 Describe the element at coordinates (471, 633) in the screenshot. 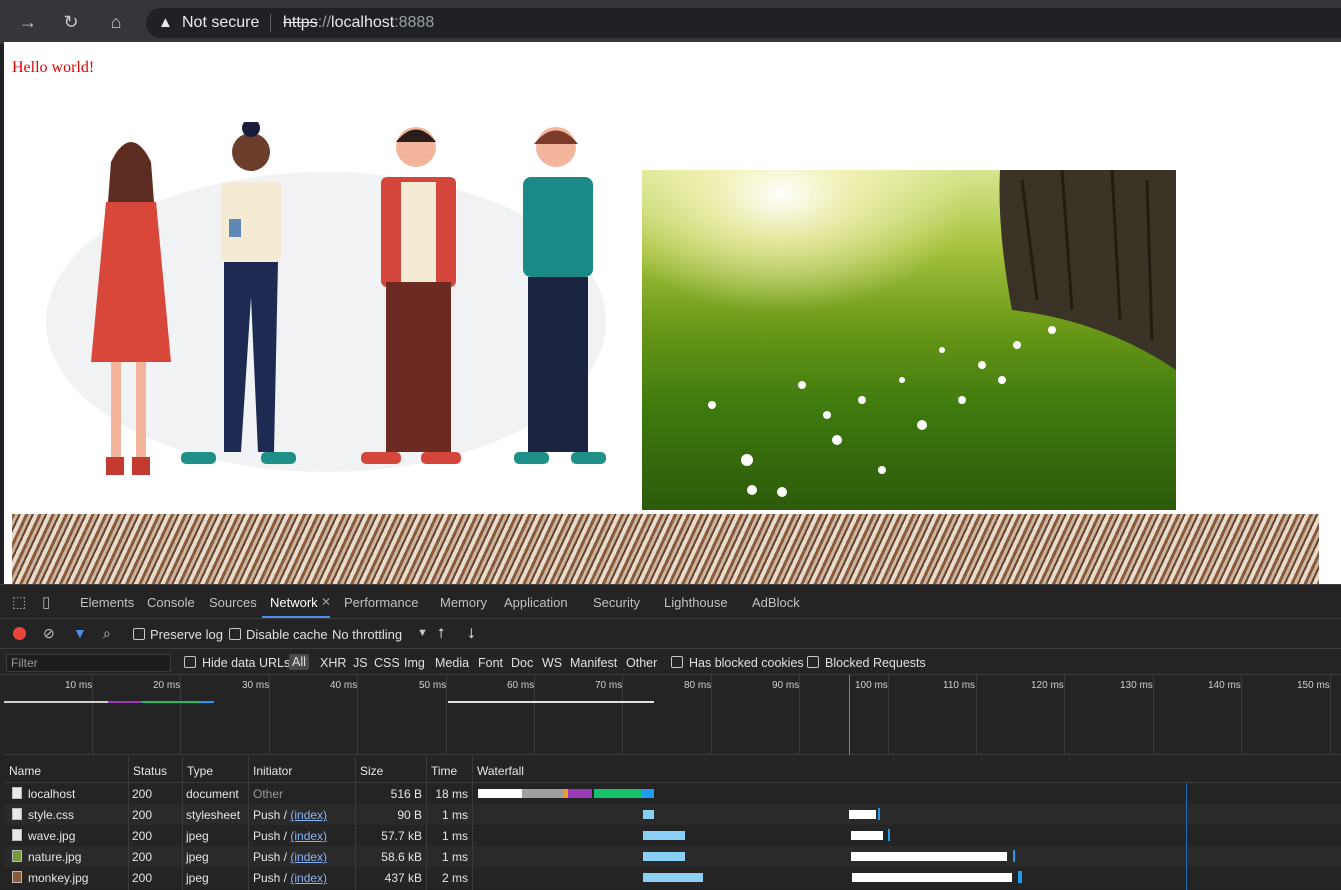

I see `export-har-icon: ⭣` at that location.